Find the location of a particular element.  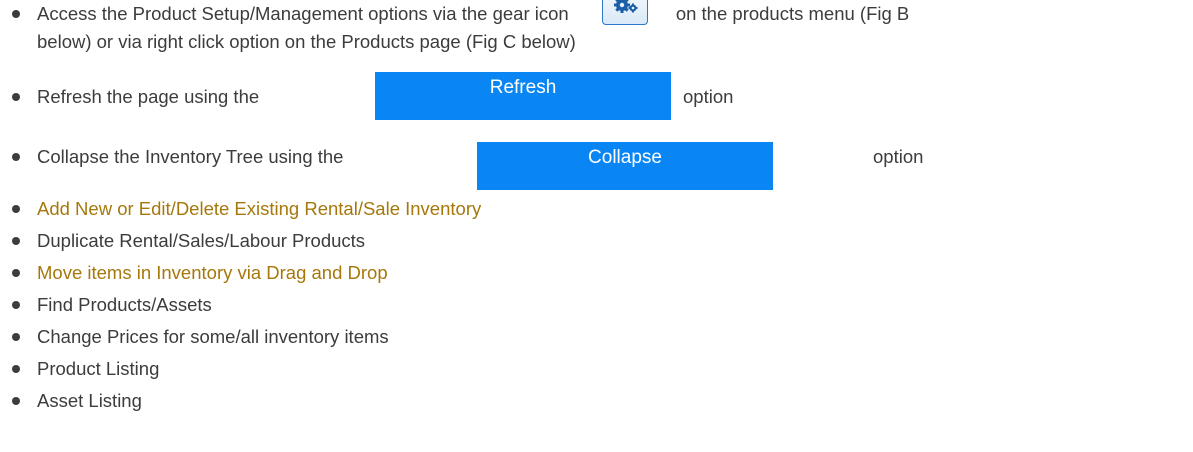

bullet-item-product-listing: Product Listing is located at coordinates (602, 369).